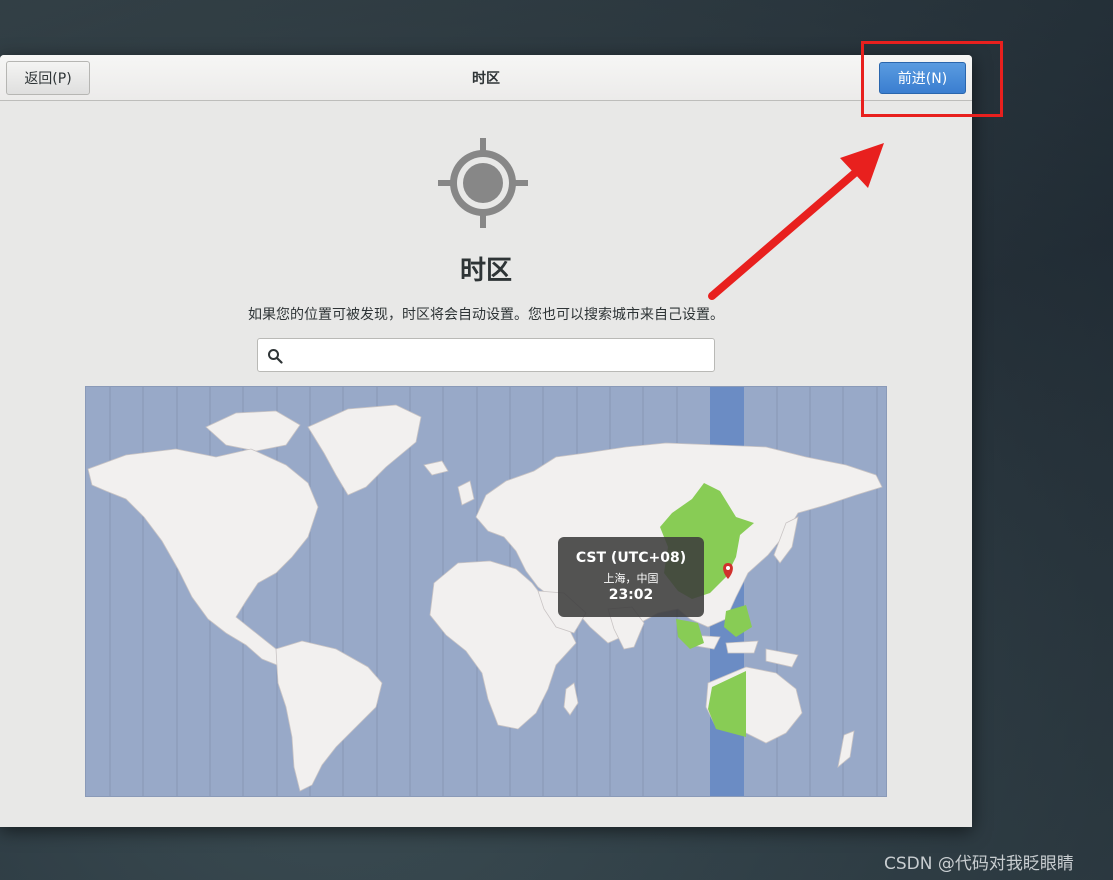 The height and width of the screenshot is (880, 1113). Describe the element at coordinates (486, 315) in the screenshot. I see `page-description: 如果您的位置可被发现，时区将会自动设置。您也可以搜索城市来自己设置。` at that location.